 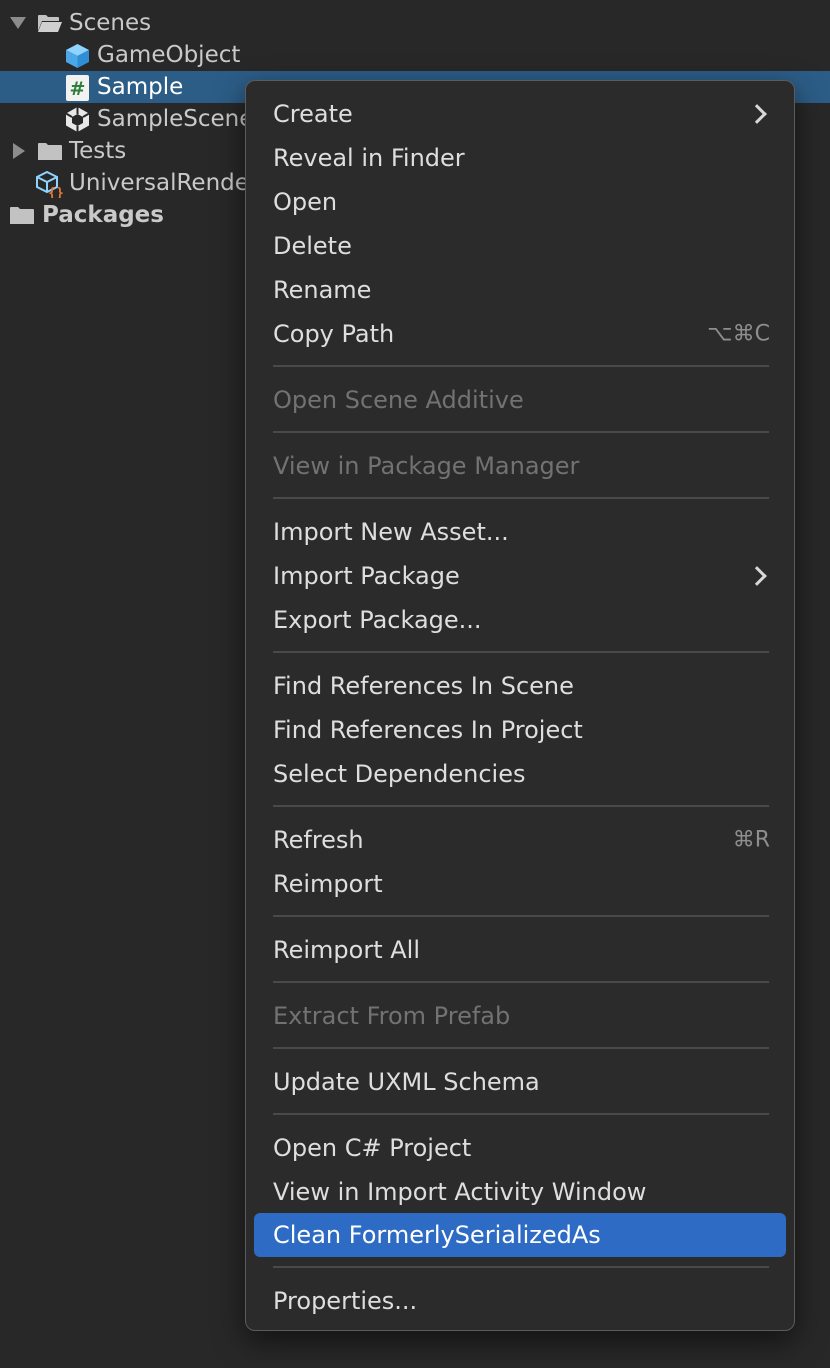 I want to click on menu-item-label: Copy Path, so click(x=334, y=334).